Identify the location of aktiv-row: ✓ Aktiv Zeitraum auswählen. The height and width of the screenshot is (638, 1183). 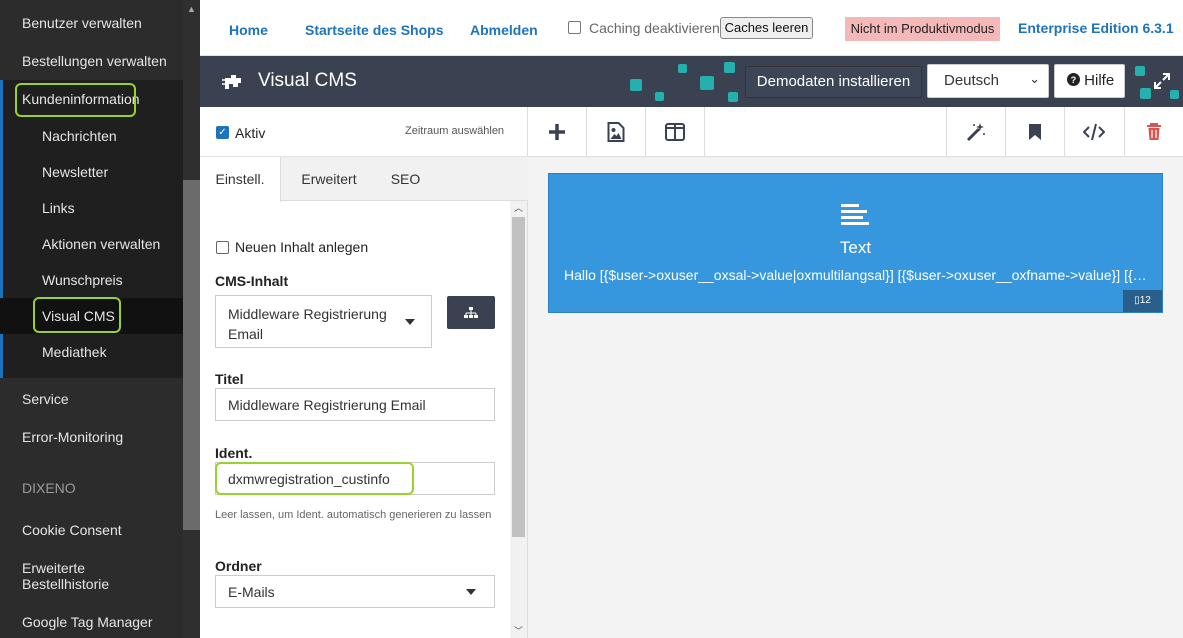
(364, 132).